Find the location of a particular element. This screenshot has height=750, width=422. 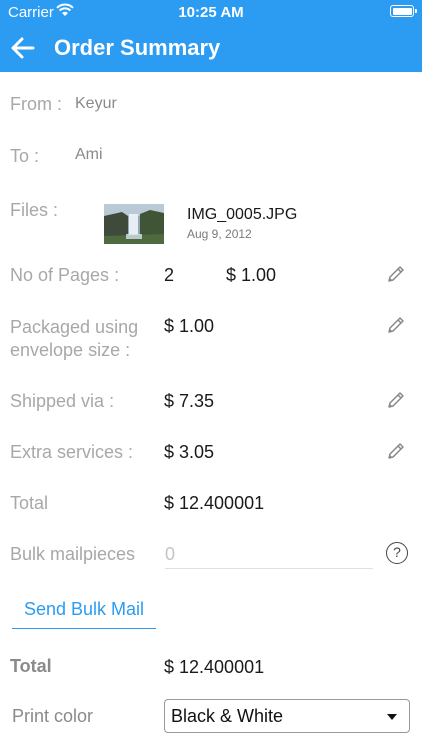

battery-icon is located at coordinates (403, 11).